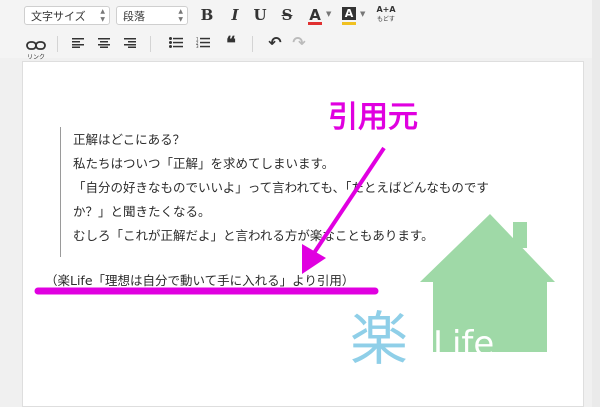  What do you see at coordinates (348, 202) in the screenshot?
I see `arrow-shaft` at bounding box center [348, 202].